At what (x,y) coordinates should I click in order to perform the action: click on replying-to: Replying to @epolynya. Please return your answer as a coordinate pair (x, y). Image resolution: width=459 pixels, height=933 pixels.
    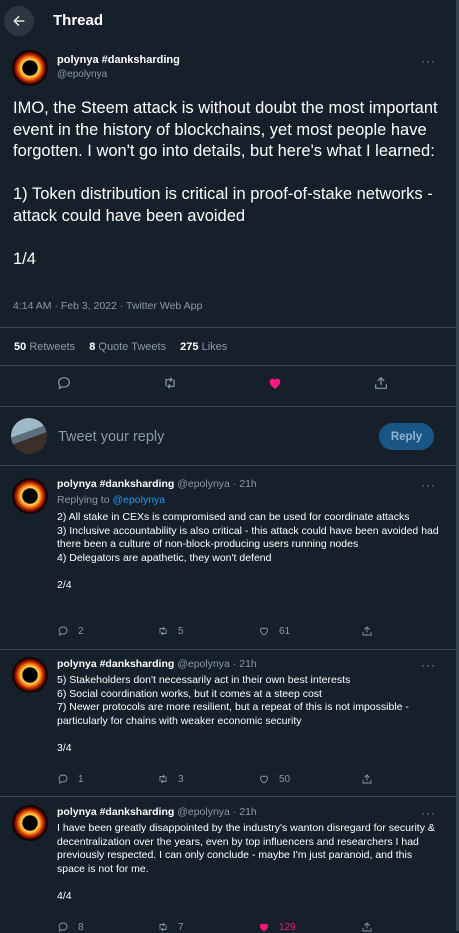
    Looking at the image, I should click on (111, 500).